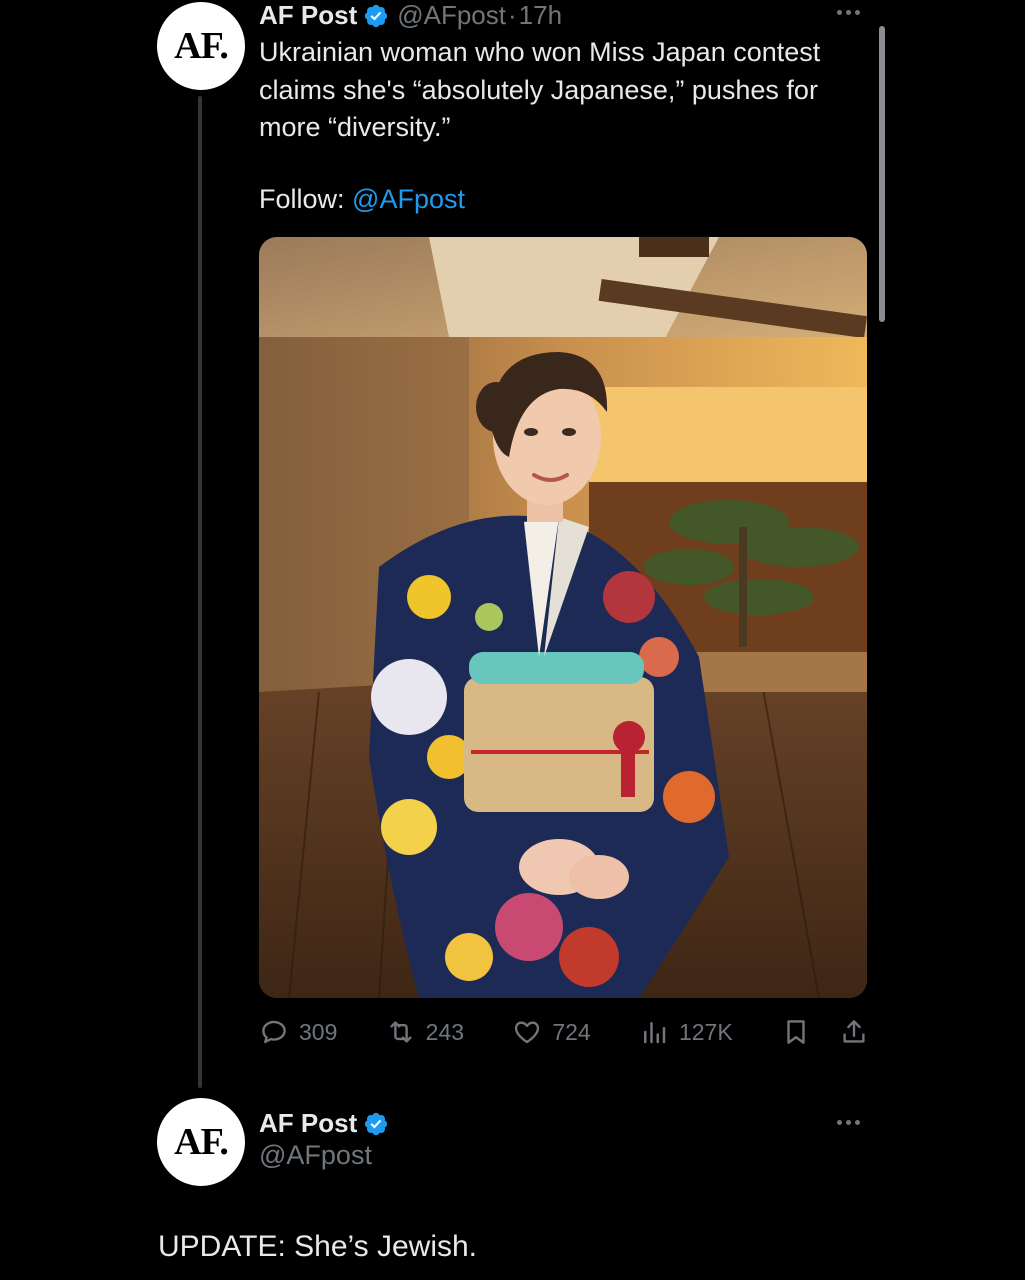 This screenshot has width=1025, height=1280. What do you see at coordinates (315, 1155) in the screenshot?
I see `reply-author-handle: @AFpost` at bounding box center [315, 1155].